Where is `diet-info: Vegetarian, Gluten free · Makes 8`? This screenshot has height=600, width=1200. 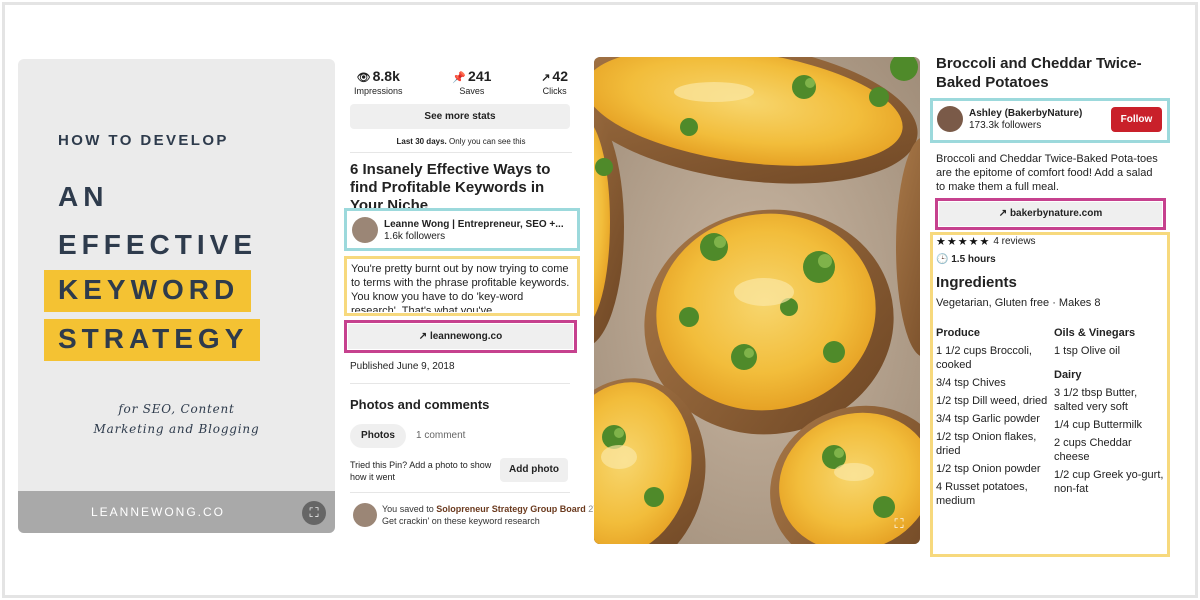
diet-info: Vegetarian, Gluten free · Makes 8 is located at coordinates (1018, 303).